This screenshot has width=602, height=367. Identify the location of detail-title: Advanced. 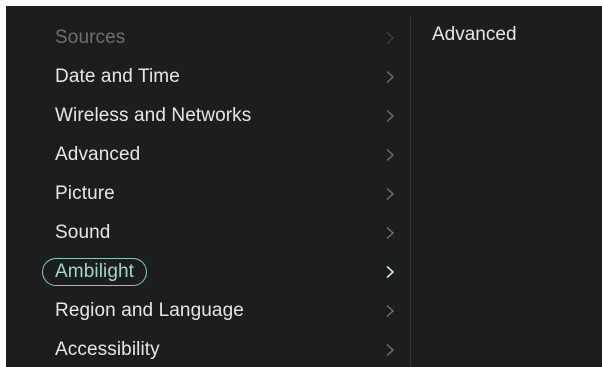
(474, 34).